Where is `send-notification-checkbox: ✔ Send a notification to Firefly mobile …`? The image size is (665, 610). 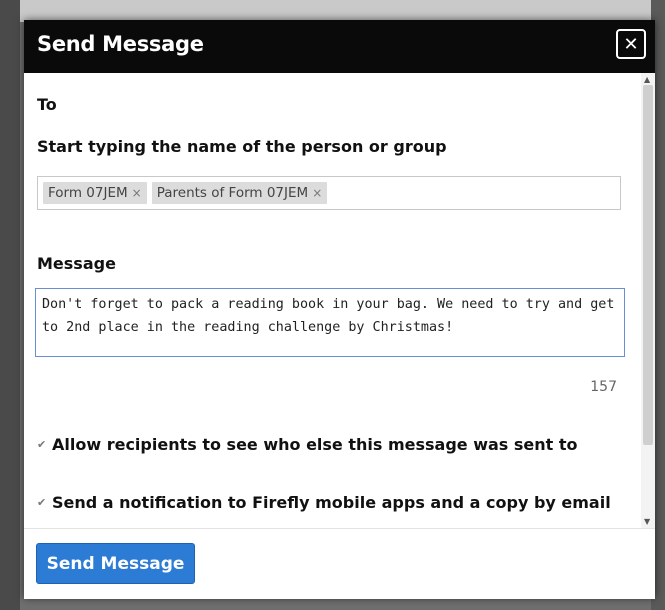
send-notification-checkbox: ✔ Send a notification to Firefly mobile … is located at coordinates (324, 502).